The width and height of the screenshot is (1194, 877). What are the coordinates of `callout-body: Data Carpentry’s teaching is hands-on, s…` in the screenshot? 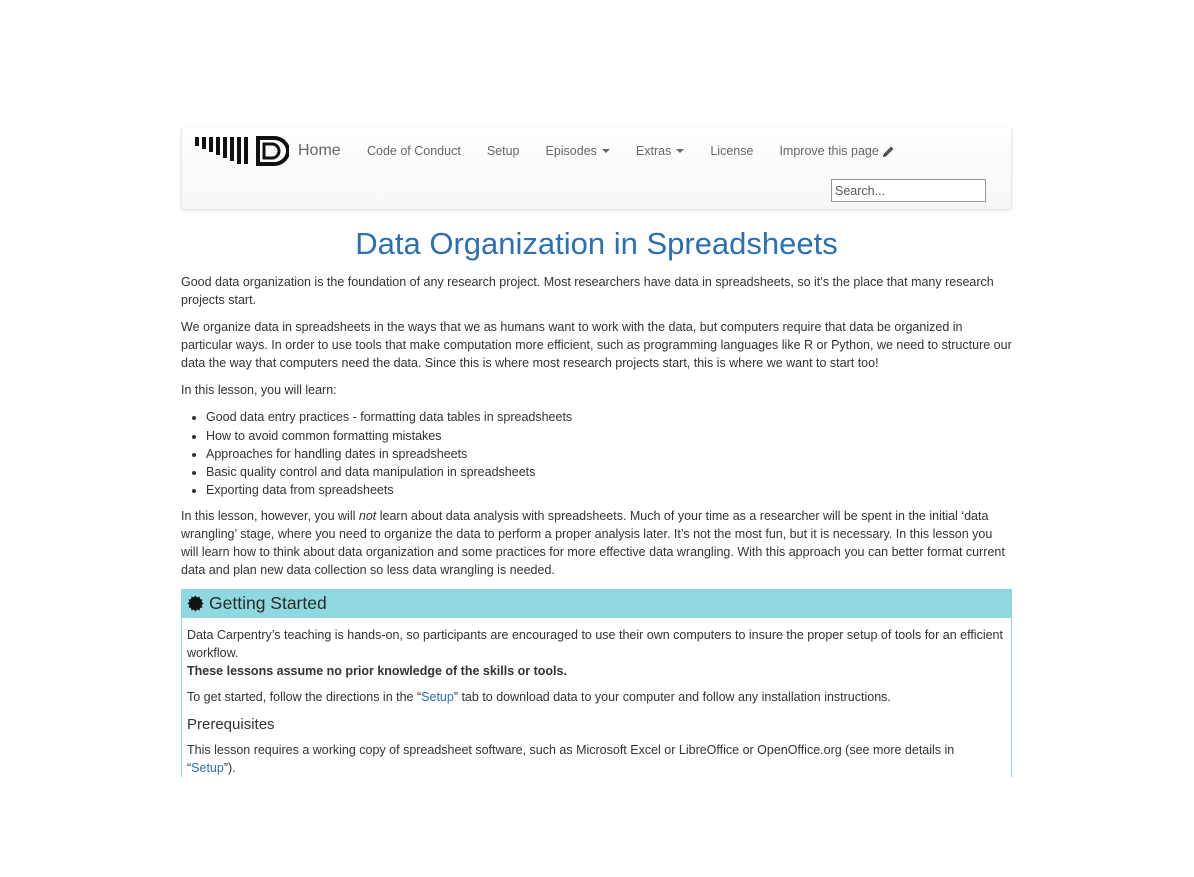 It's located at (596, 698).